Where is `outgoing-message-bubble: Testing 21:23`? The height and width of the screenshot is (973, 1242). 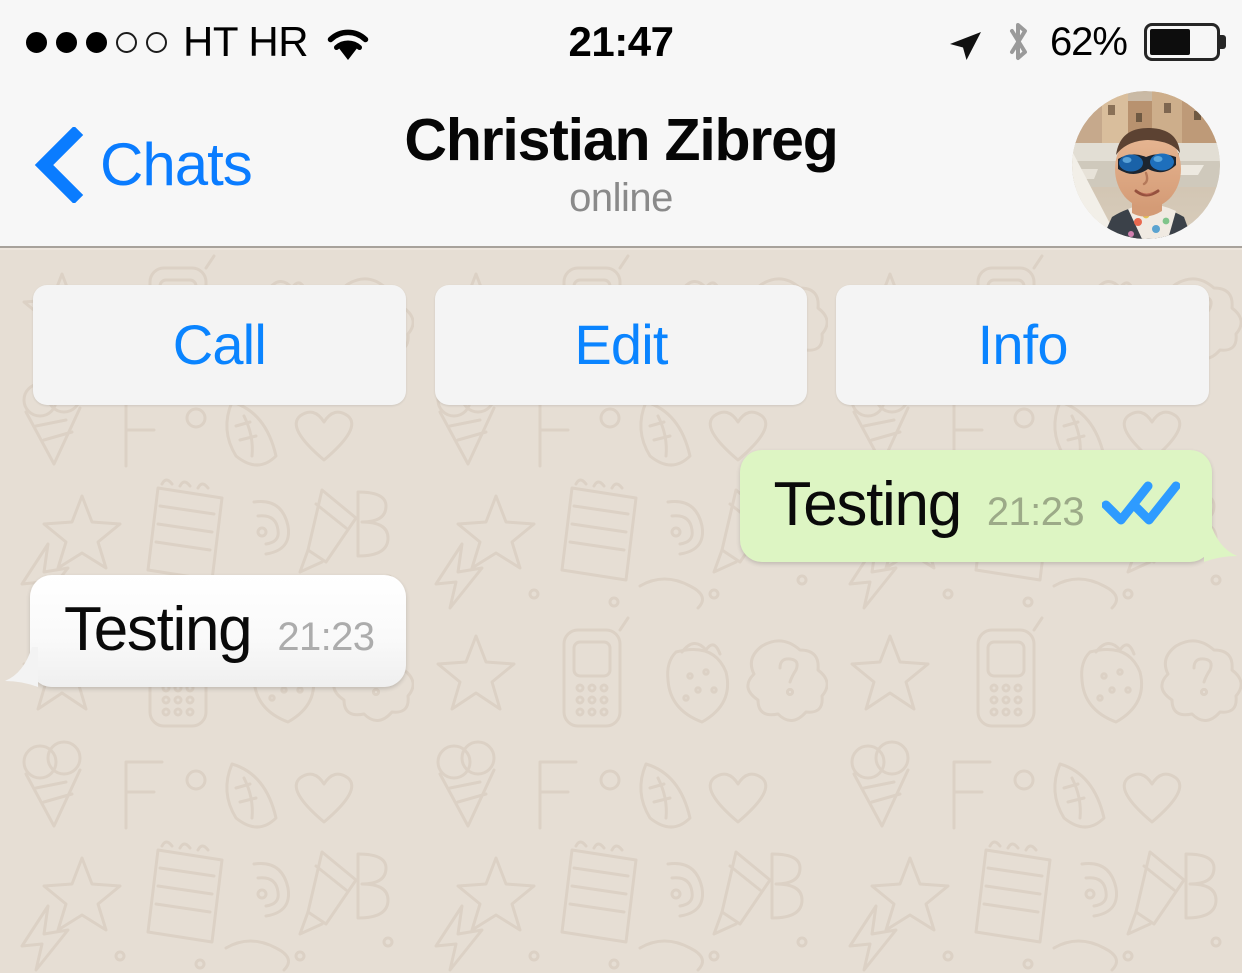
outgoing-message-bubble: Testing 21:23 is located at coordinates (988, 506).